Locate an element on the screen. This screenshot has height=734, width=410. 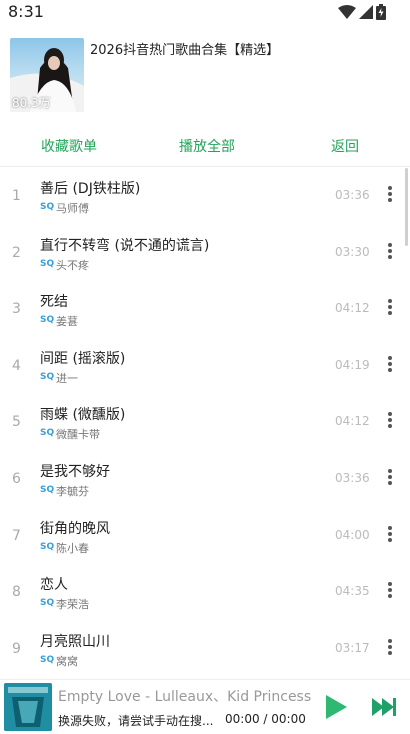
song-title: 雨蝶 (微醺版) is located at coordinates (83, 415).